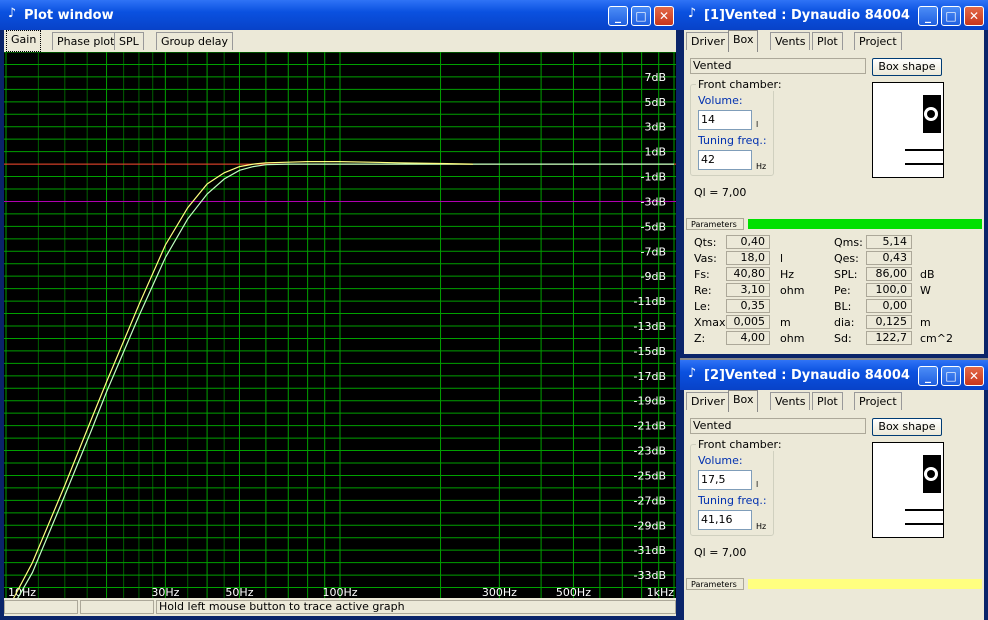  Describe the element at coordinates (655, 152) in the screenshot. I see `y-tick-label: 1dB` at that location.